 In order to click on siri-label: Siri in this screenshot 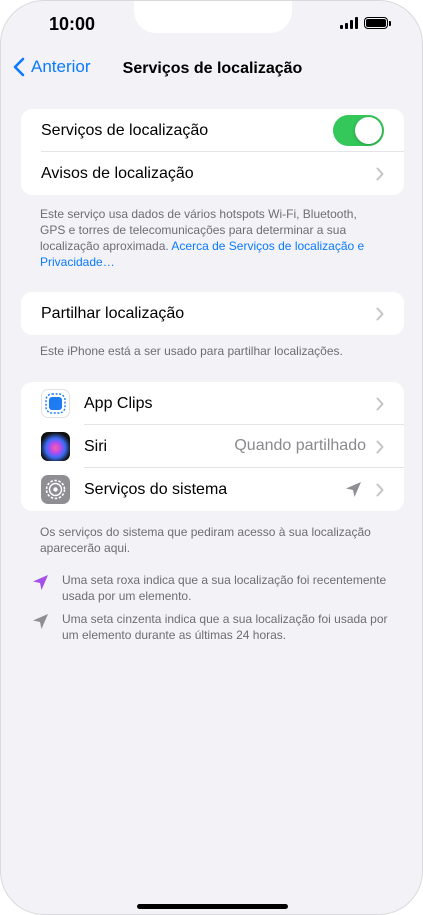, I will do `click(96, 446)`.